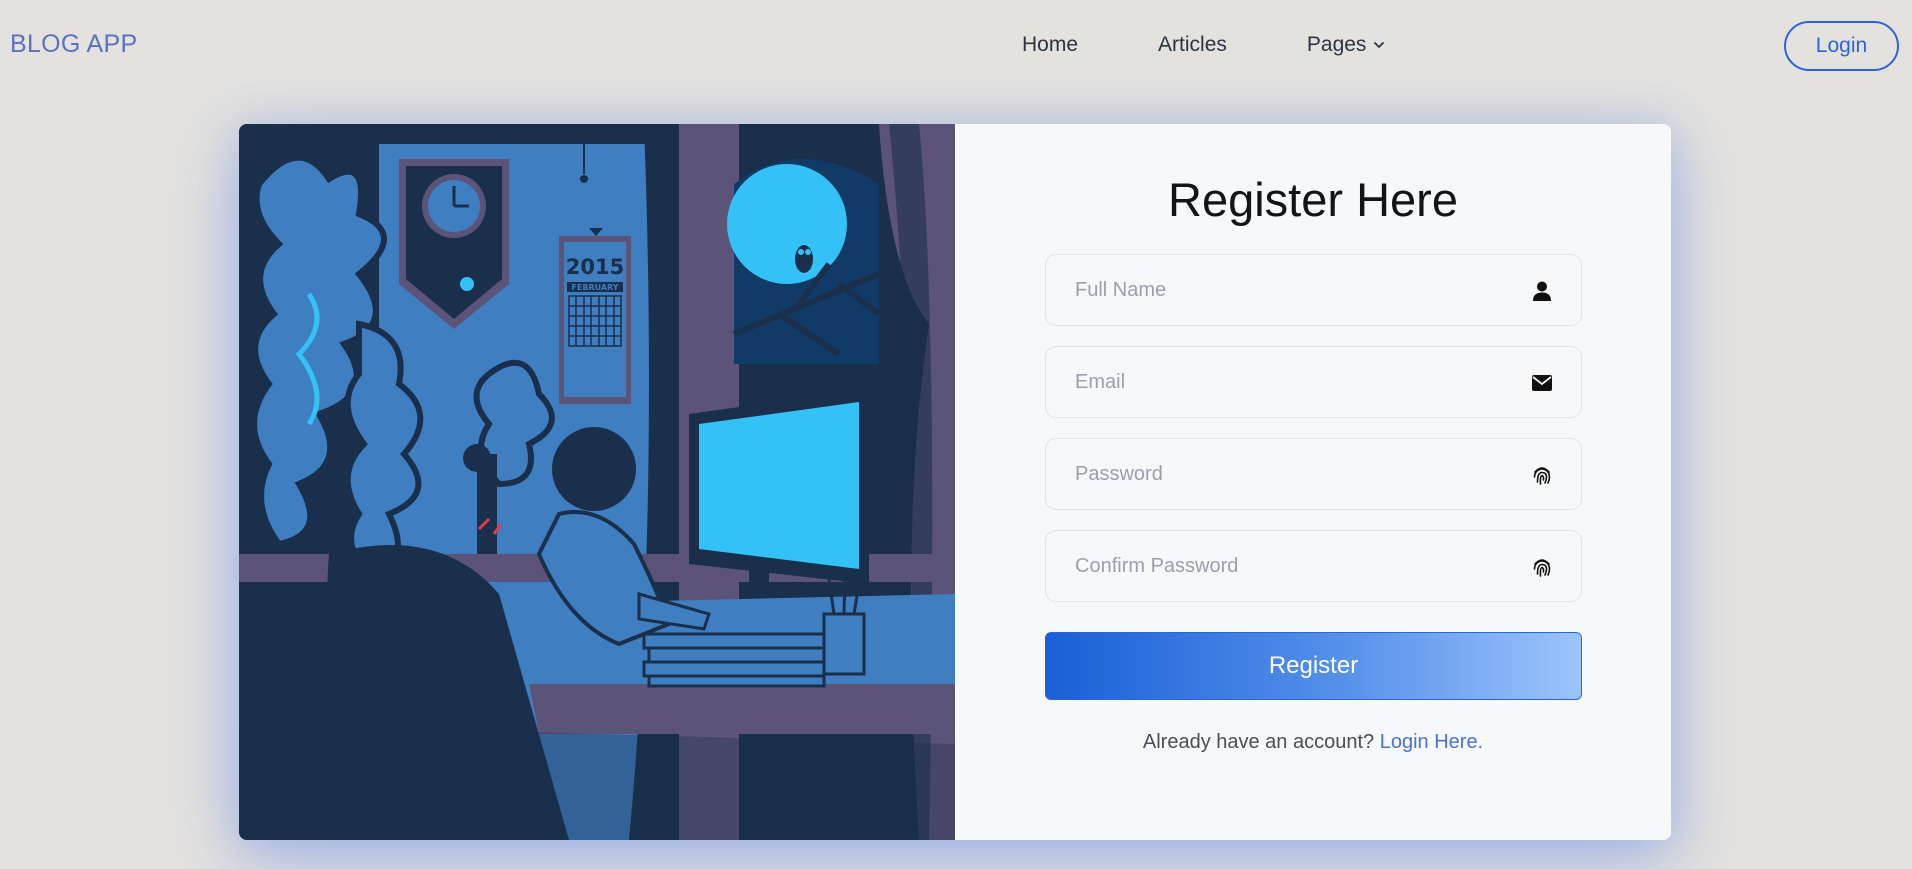  Describe the element at coordinates (594, 287) in the screenshot. I see `calendar-month: FEBRUARY` at that location.